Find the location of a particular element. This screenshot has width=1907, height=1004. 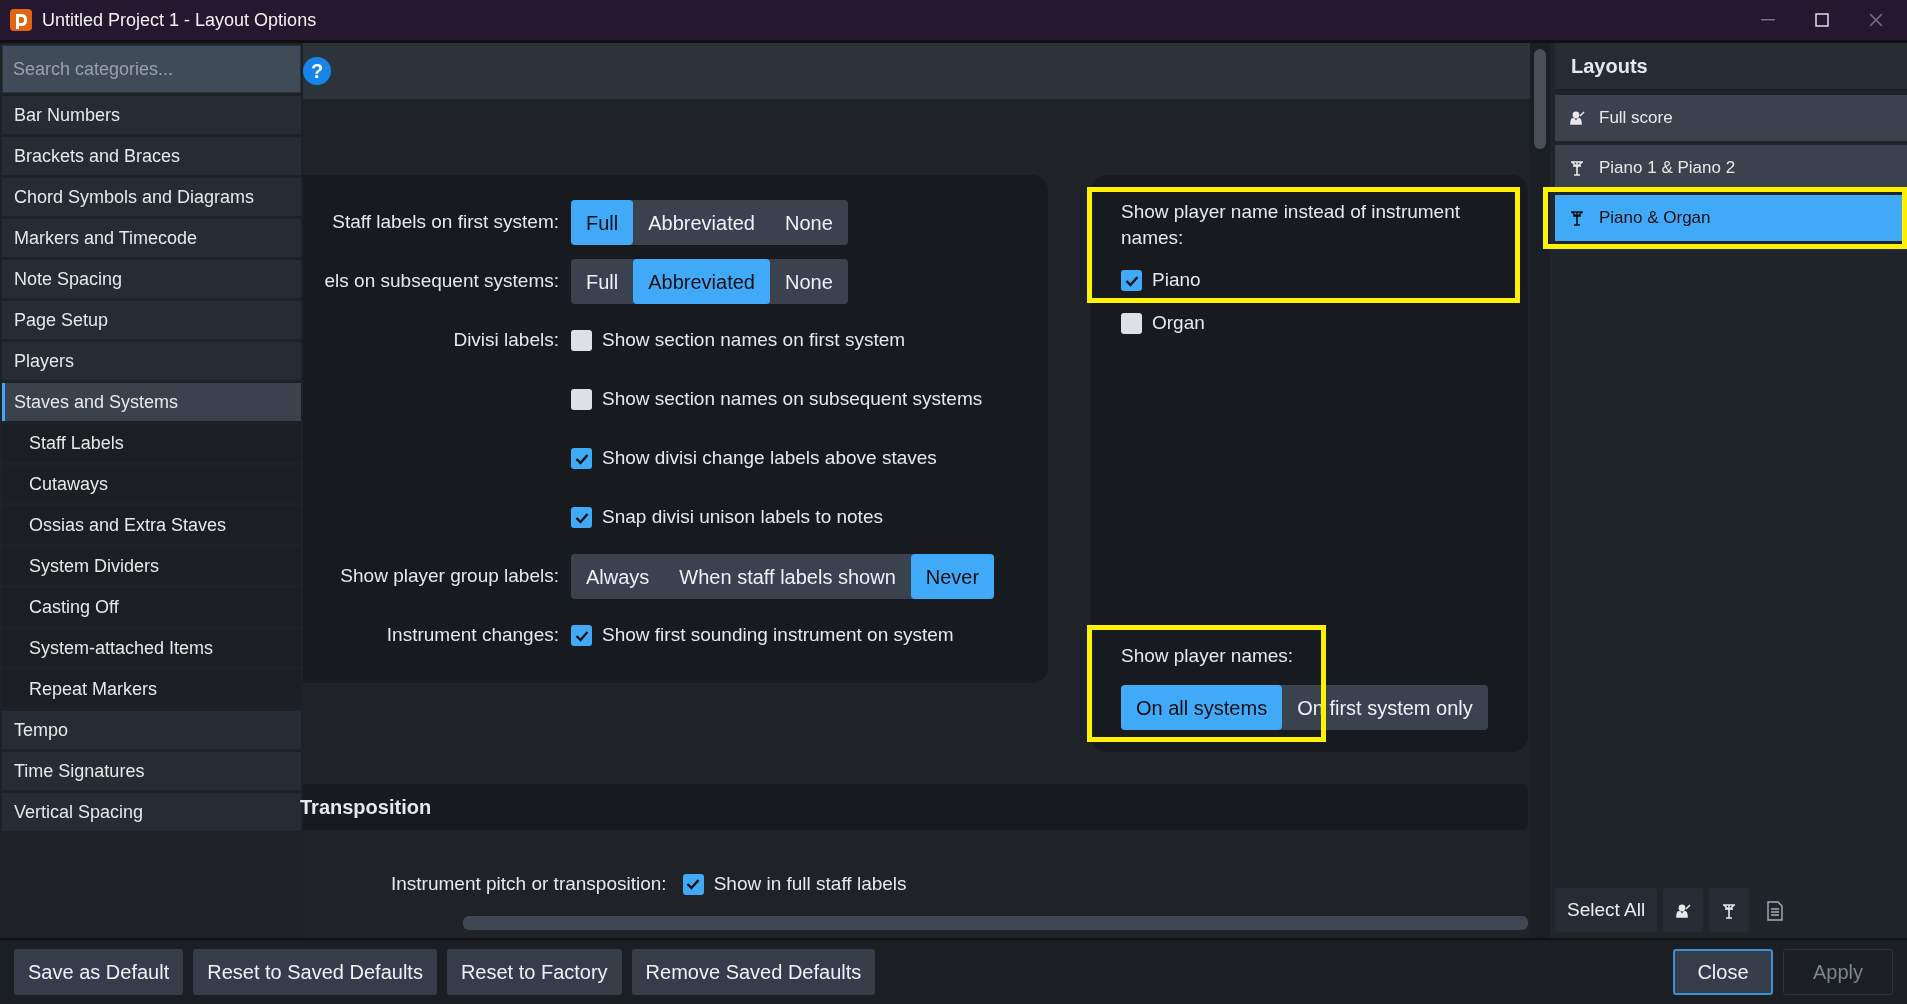

minimize-icon is located at coordinates (1768, 20).